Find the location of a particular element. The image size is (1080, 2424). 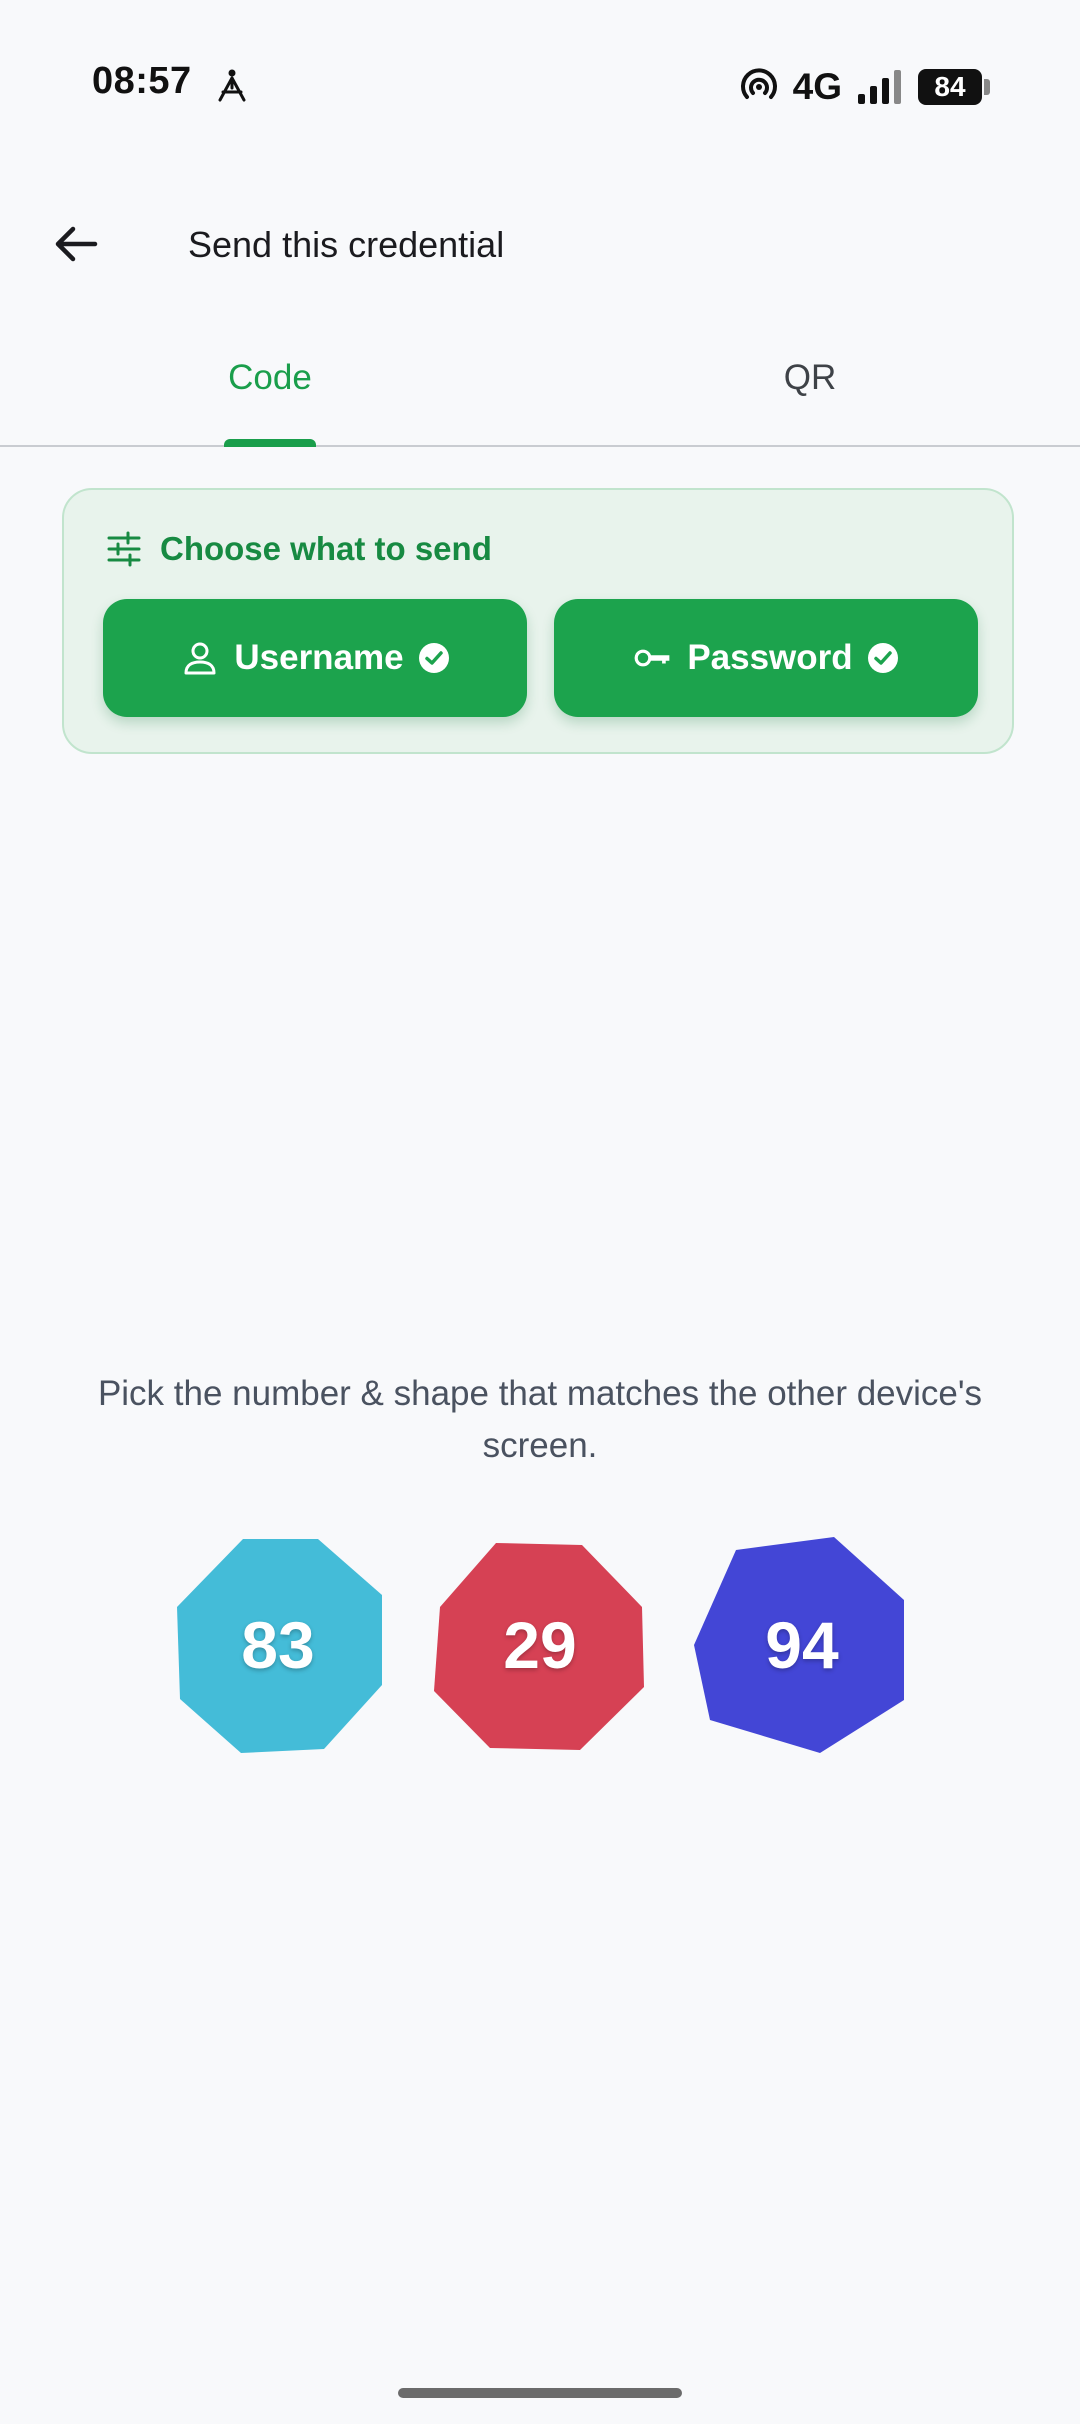

tune-icon is located at coordinates (124, 549).